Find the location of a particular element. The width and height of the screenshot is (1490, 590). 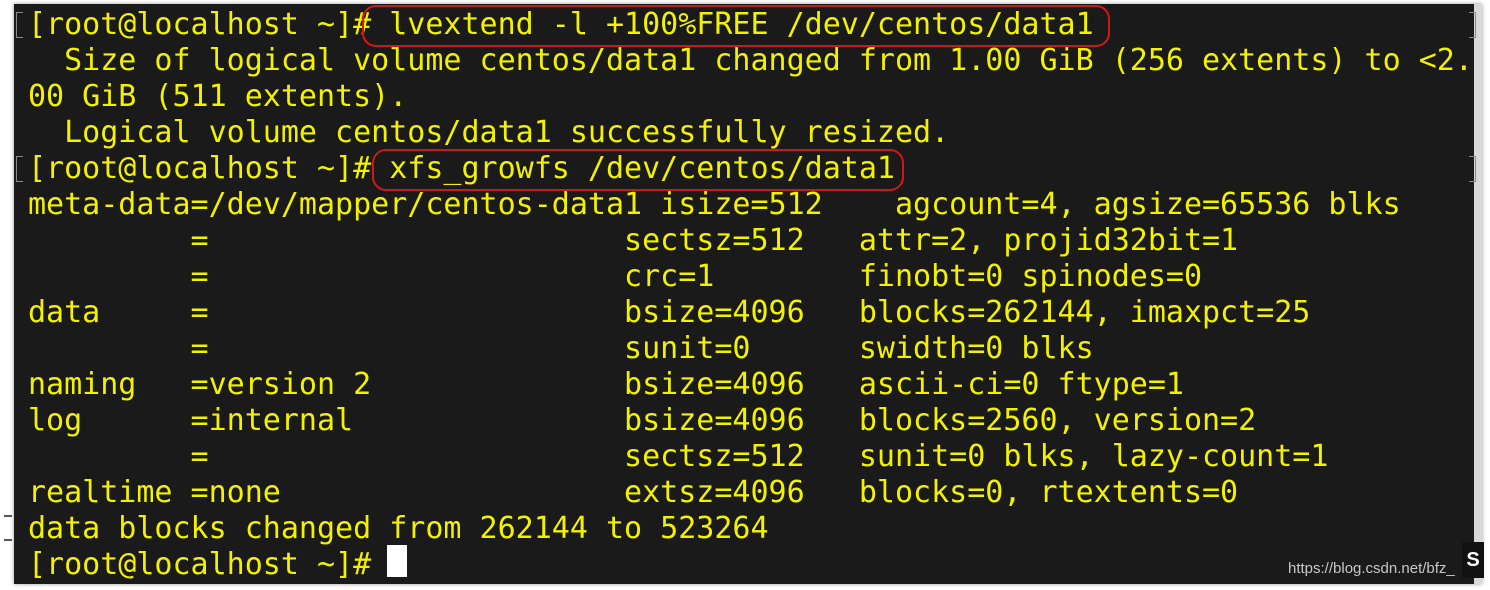

terminal-line: 00 GiB (511 extents). is located at coordinates (755, 97).